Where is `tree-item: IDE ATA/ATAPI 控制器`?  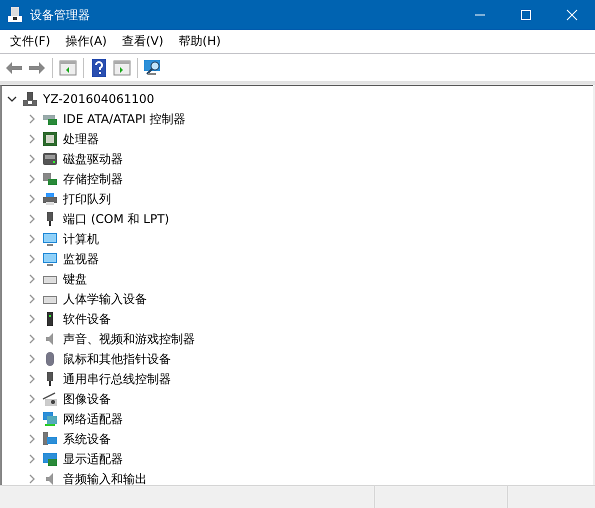
tree-item: IDE ATA/ATAPI 控制器 is located at coordinates (124, 119).